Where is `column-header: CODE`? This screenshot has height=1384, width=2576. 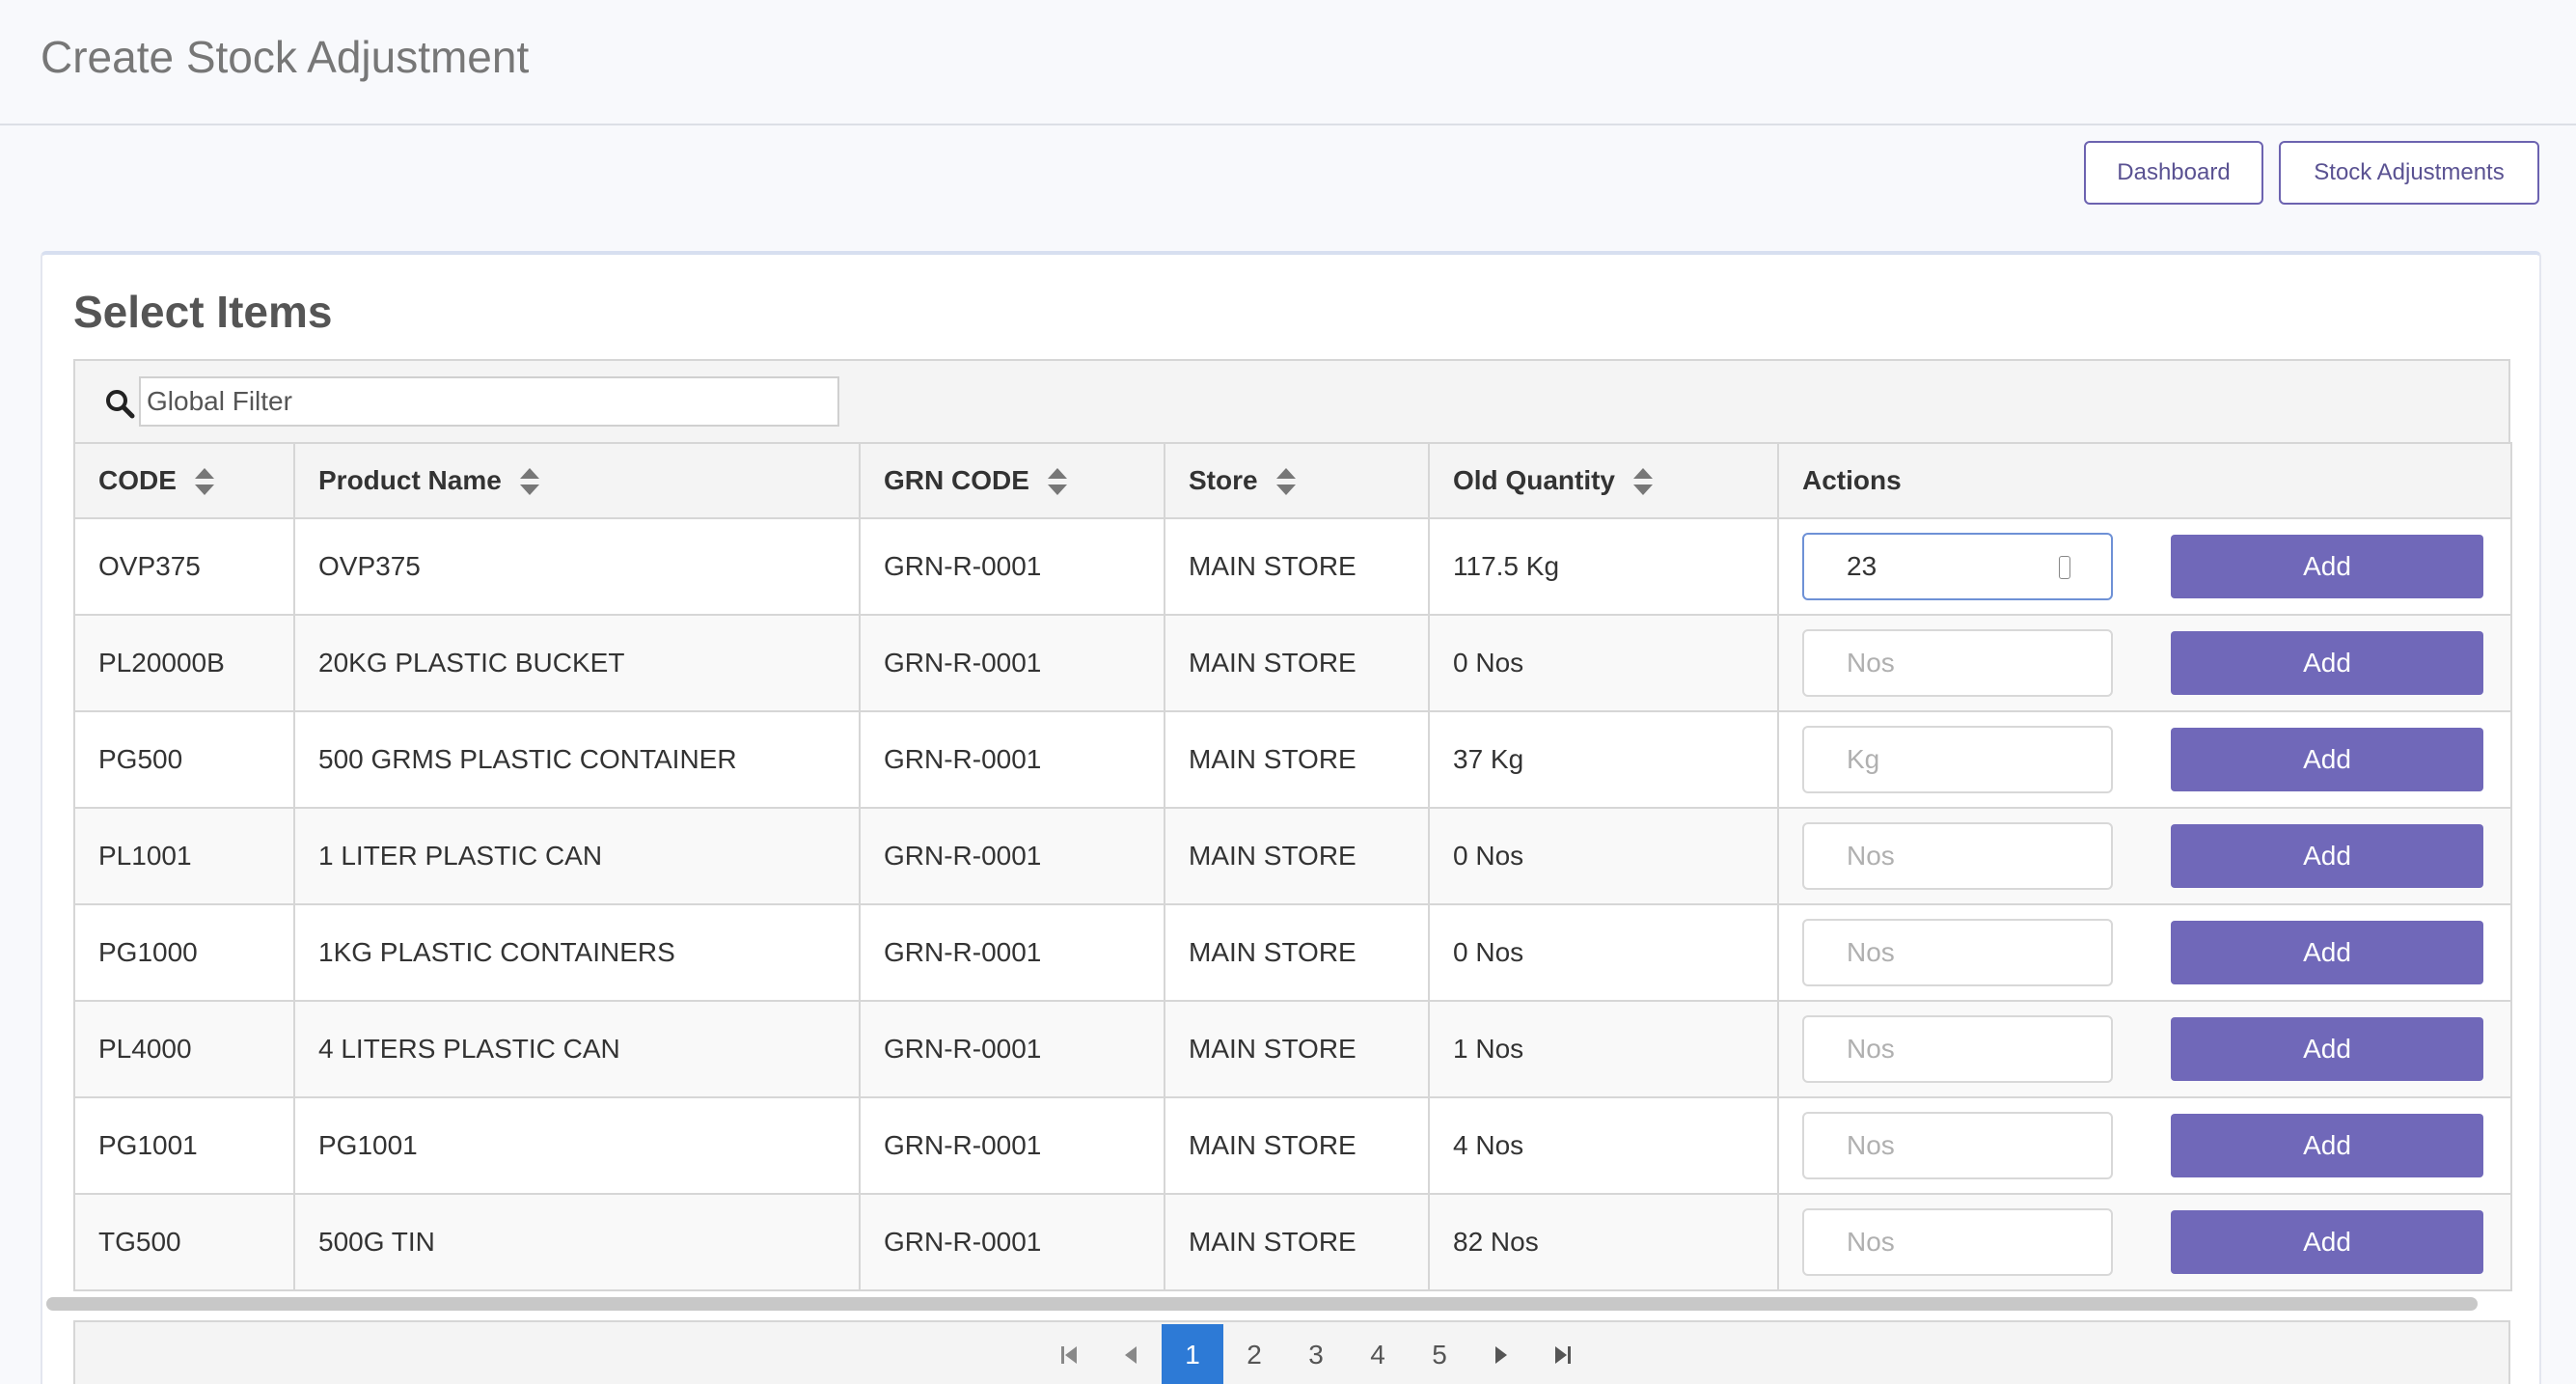 column-header: CODE is located at coordinates (184, 480).